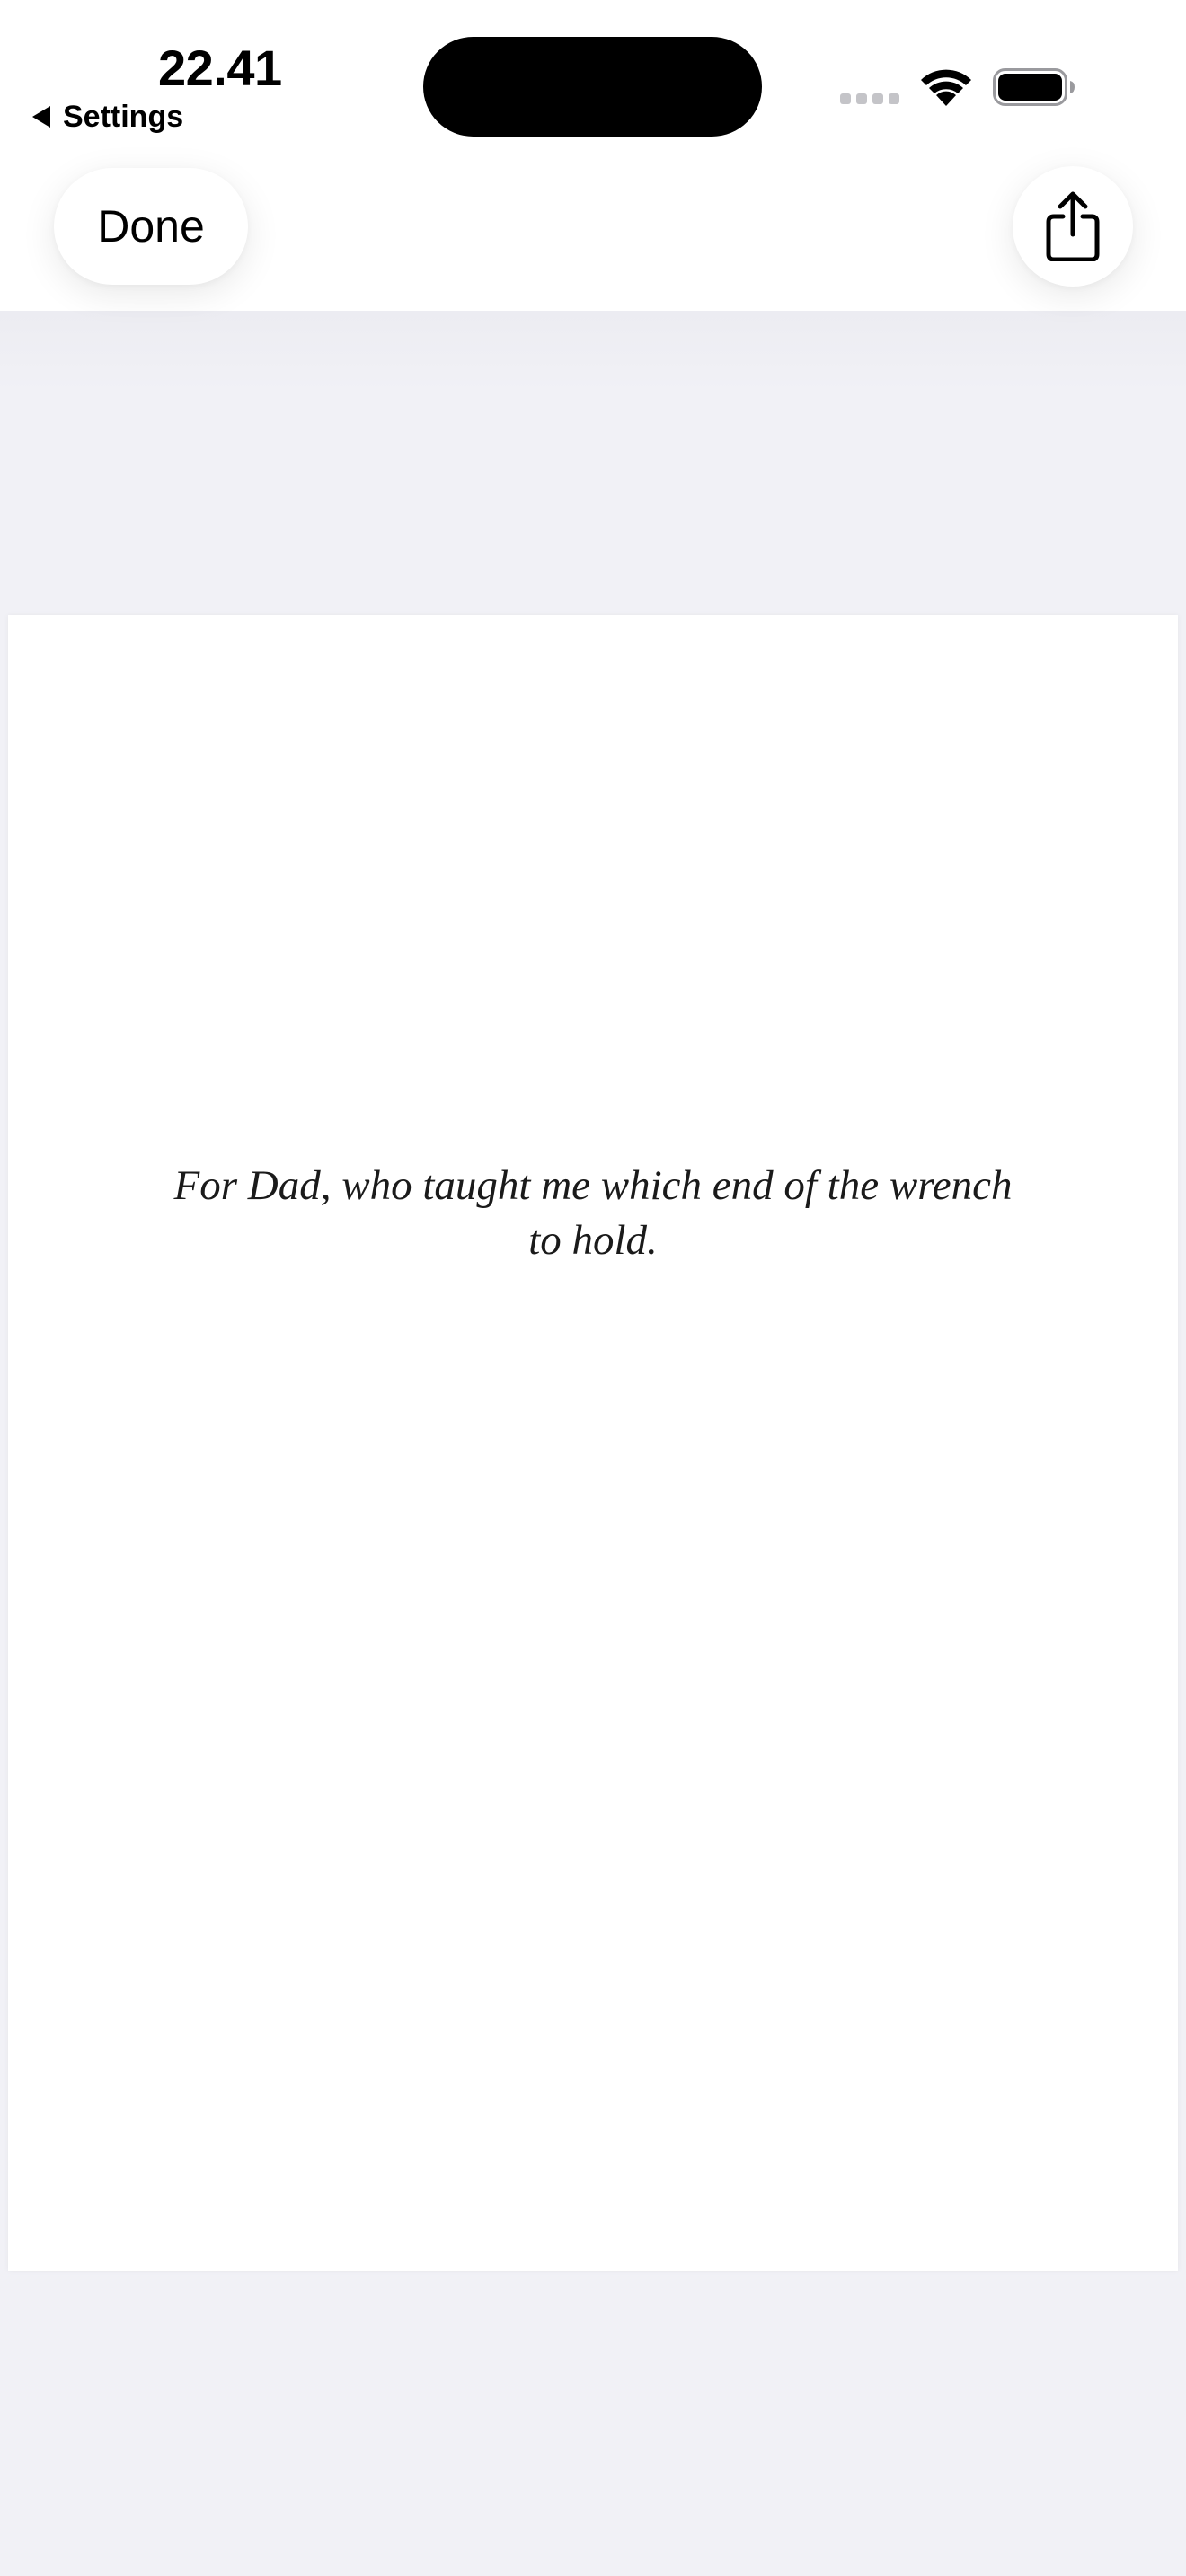  I want to click on toolbar-shadow, so click(593, 351).